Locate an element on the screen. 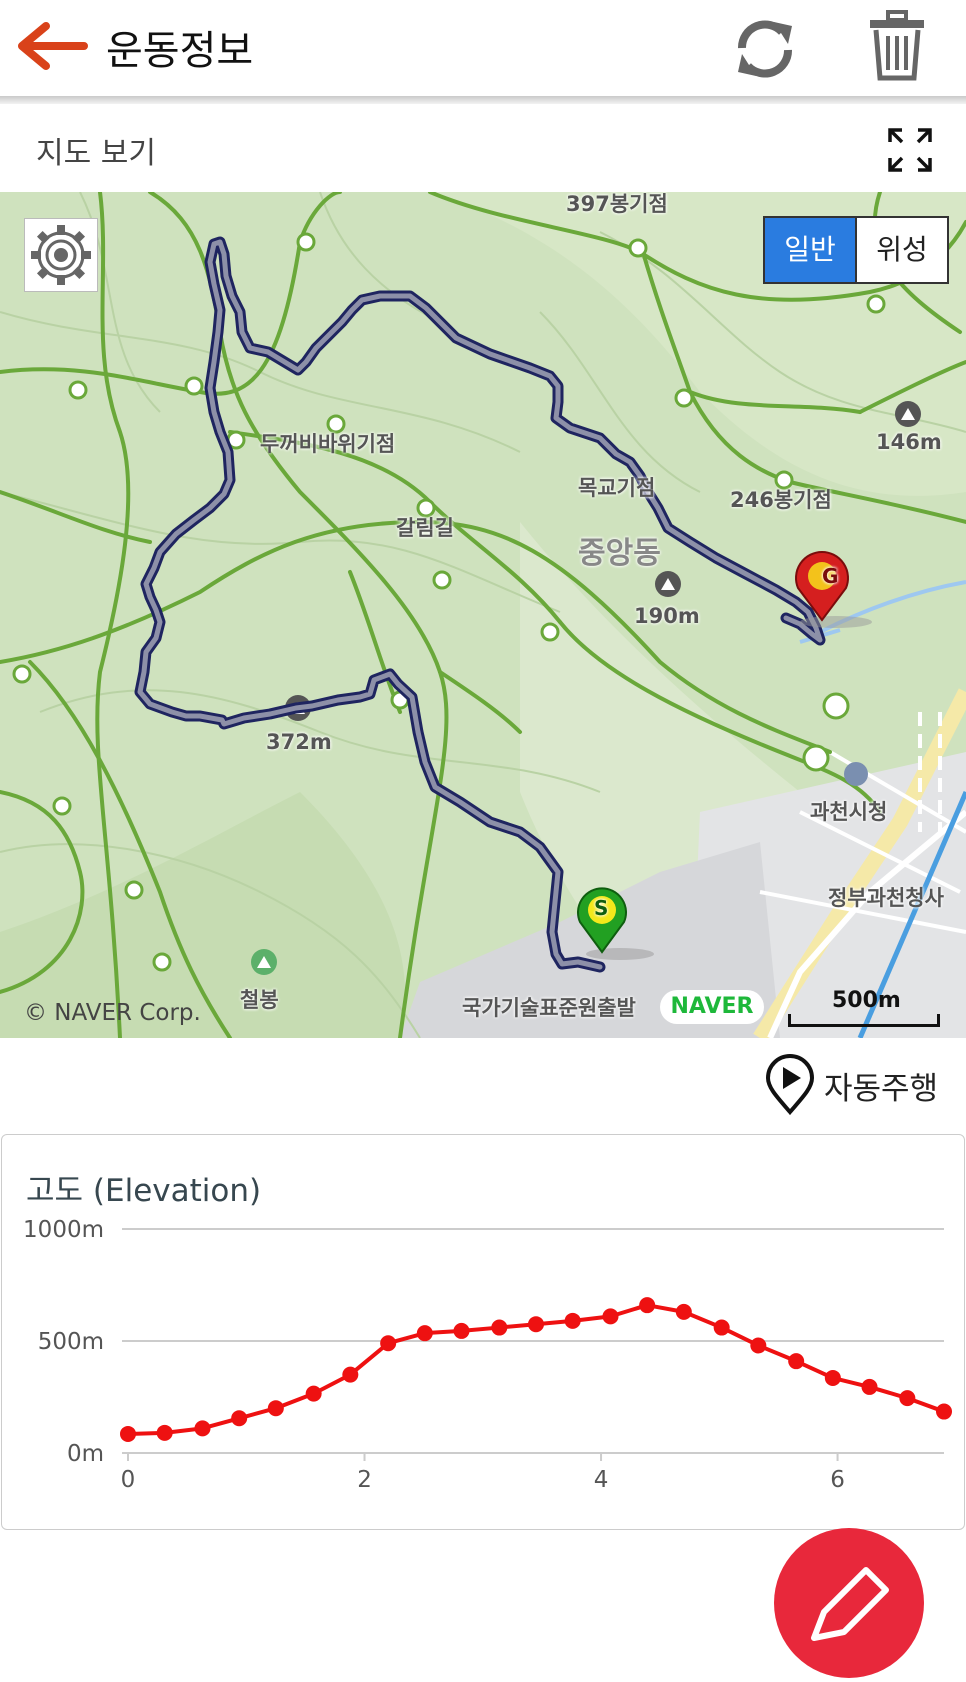  map-settings-button is located at coordinates (61, 255).